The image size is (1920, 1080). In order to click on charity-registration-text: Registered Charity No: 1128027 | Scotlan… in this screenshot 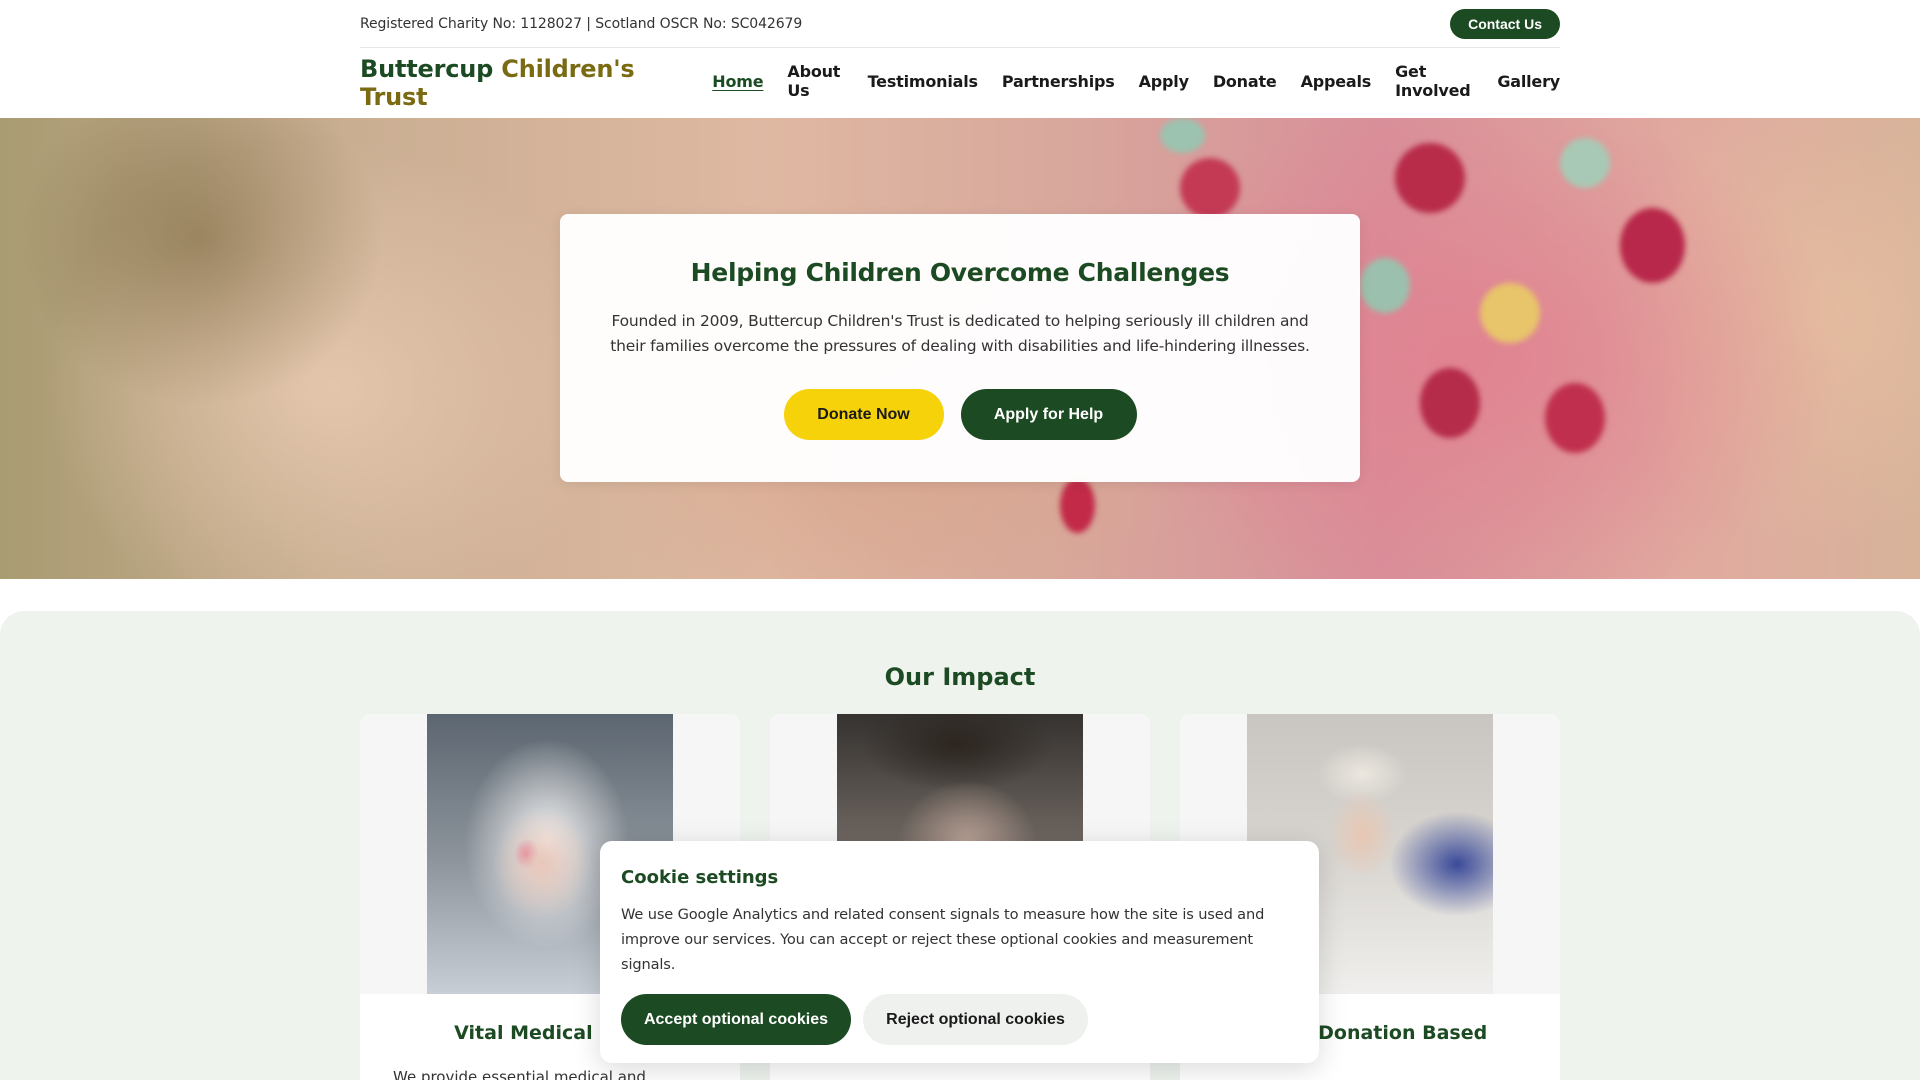, I will do `click(581, 23)`.